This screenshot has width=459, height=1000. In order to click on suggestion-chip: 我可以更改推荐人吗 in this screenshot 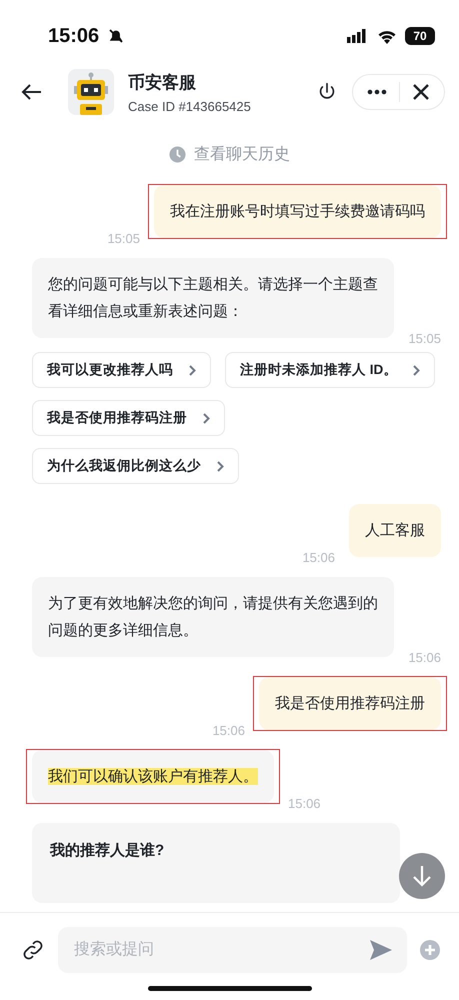, I will do `click(121, 370)`.